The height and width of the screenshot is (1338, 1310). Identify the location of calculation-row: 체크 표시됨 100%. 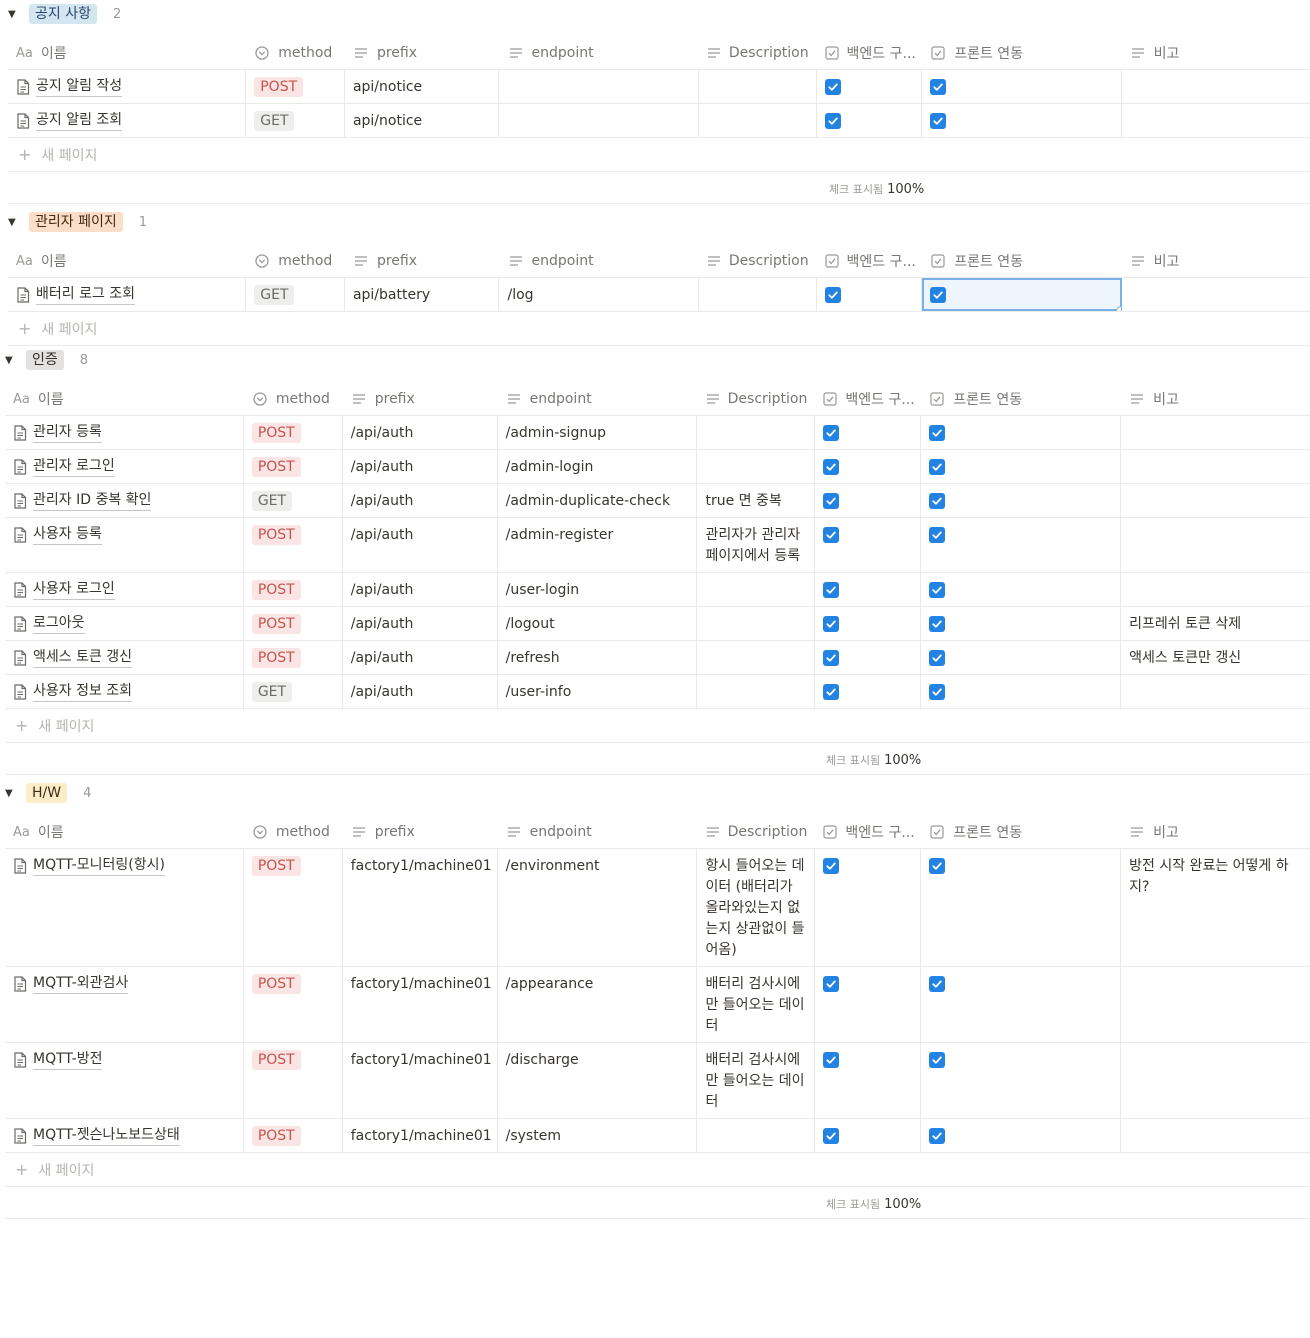
(657, 759).